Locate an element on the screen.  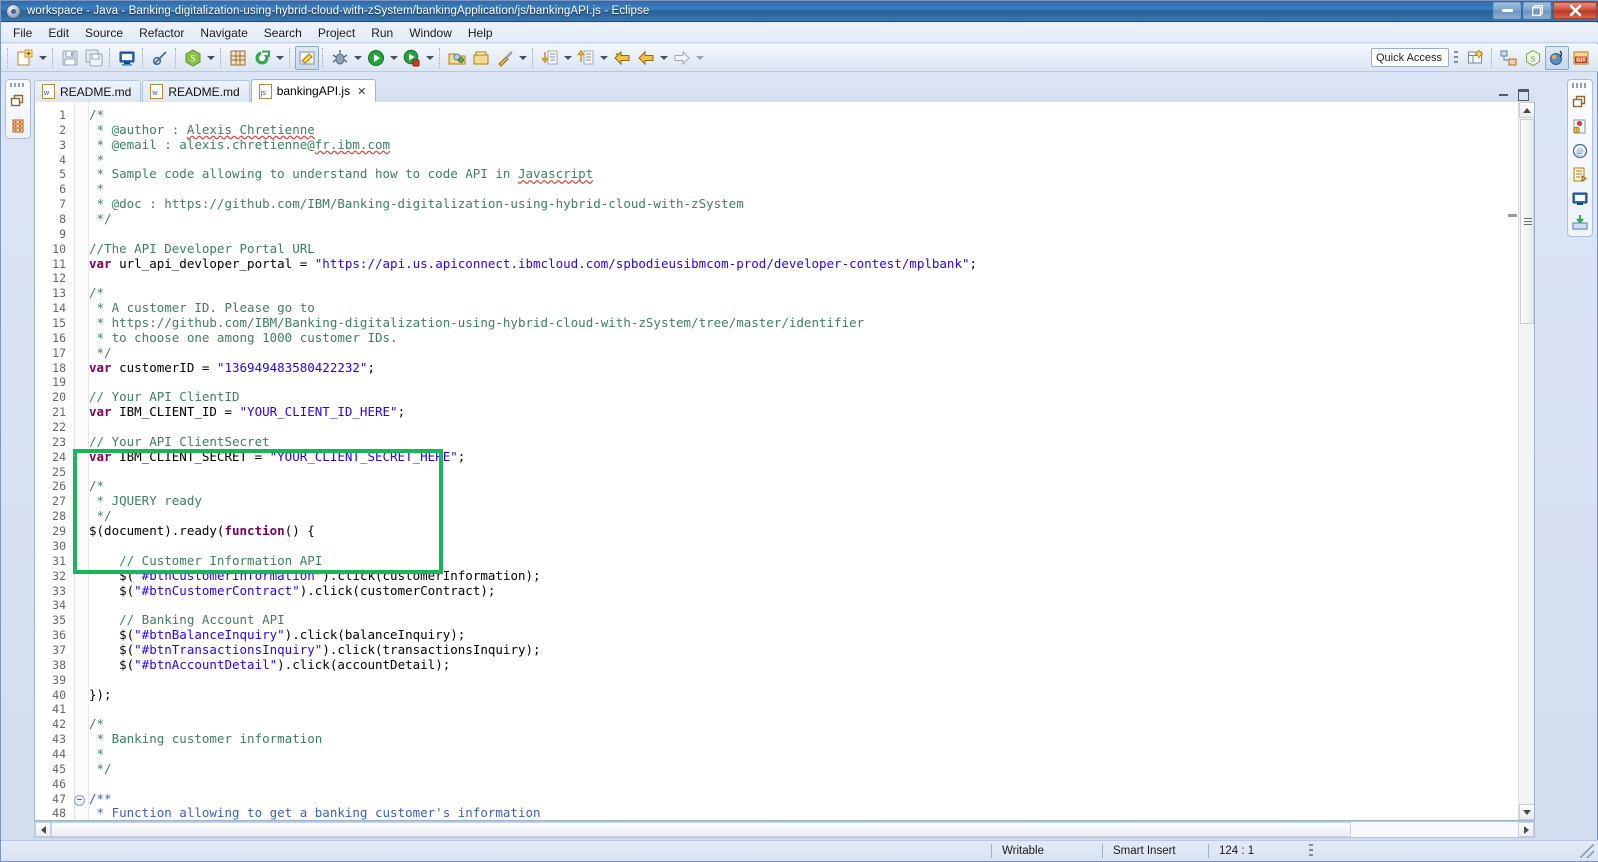
refresh-icon is located at coordinates (262, 58).